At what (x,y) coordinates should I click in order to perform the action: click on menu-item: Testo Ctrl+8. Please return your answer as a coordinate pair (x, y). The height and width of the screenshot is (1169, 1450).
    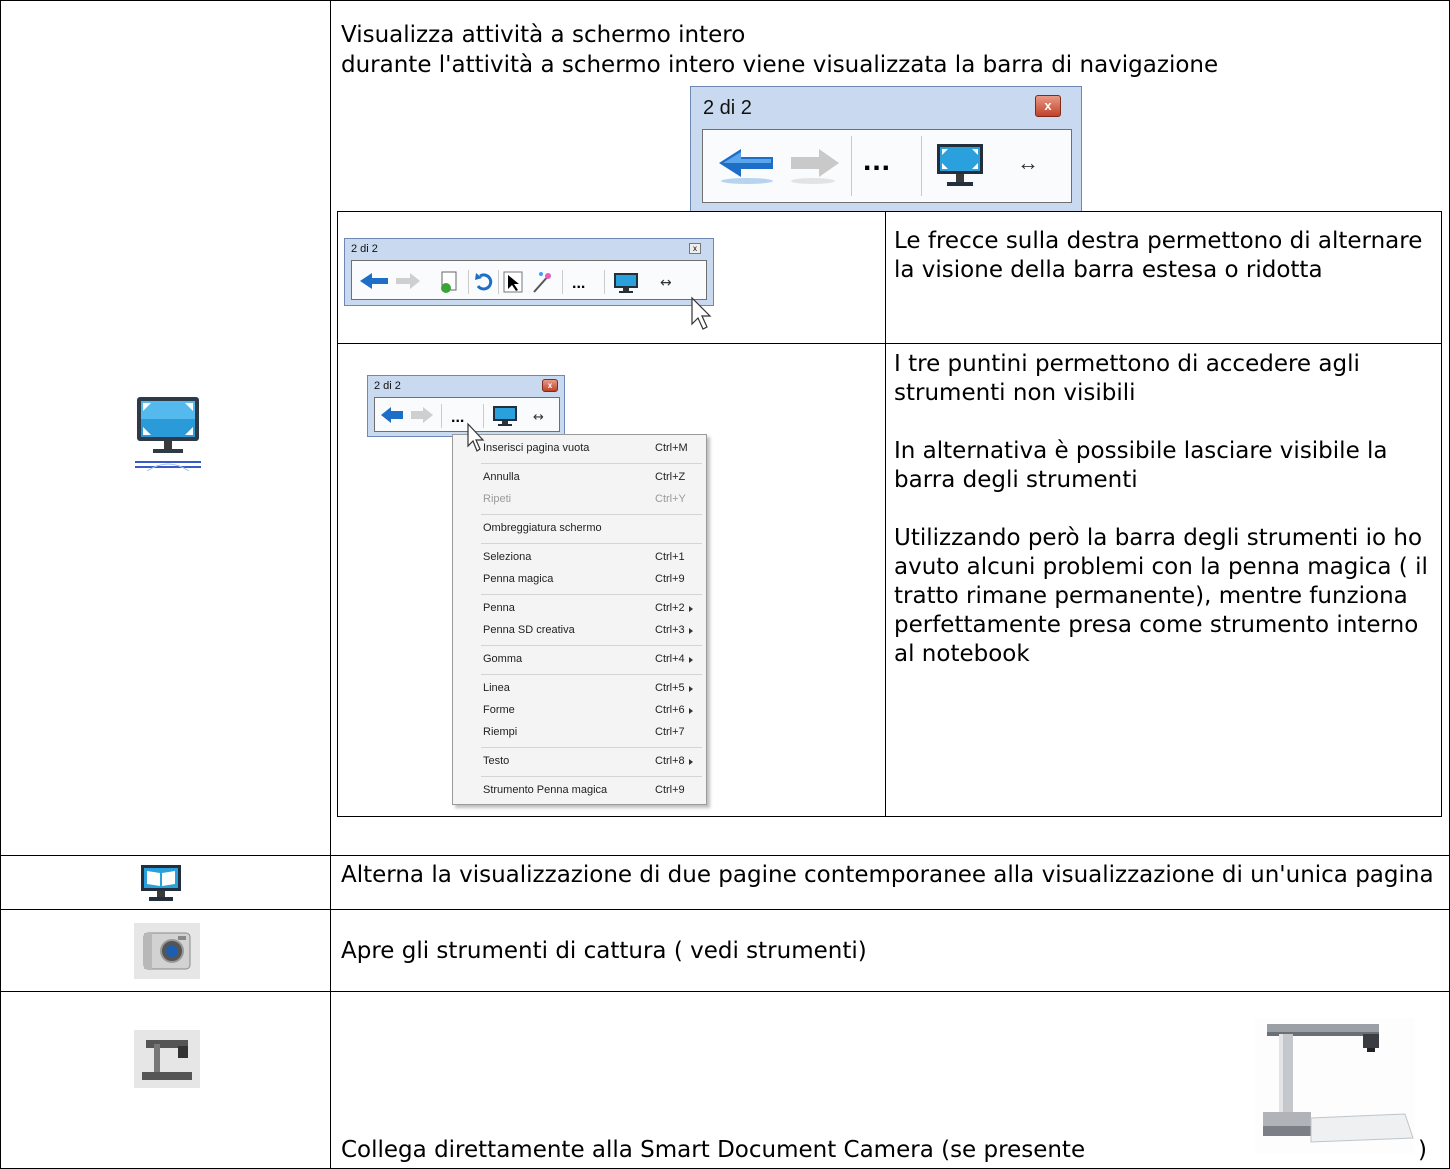
    Looking at the image, I should click on (579, 761).